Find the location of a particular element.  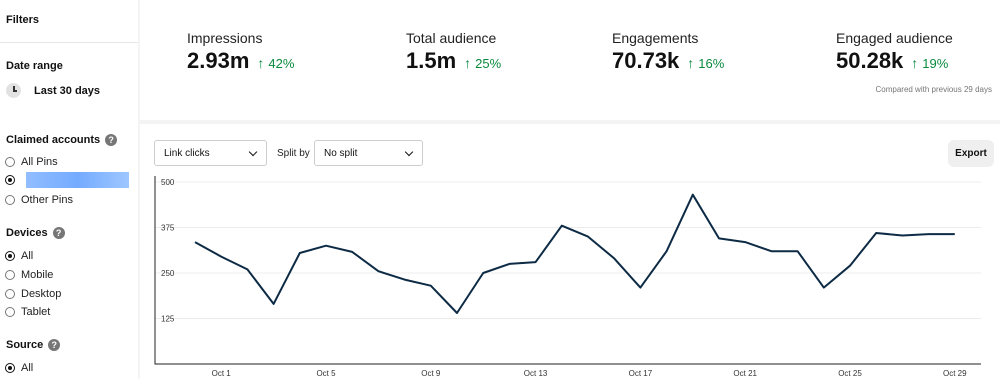

x-tick-label: Oct 21 is located at coordinates (745, 373).